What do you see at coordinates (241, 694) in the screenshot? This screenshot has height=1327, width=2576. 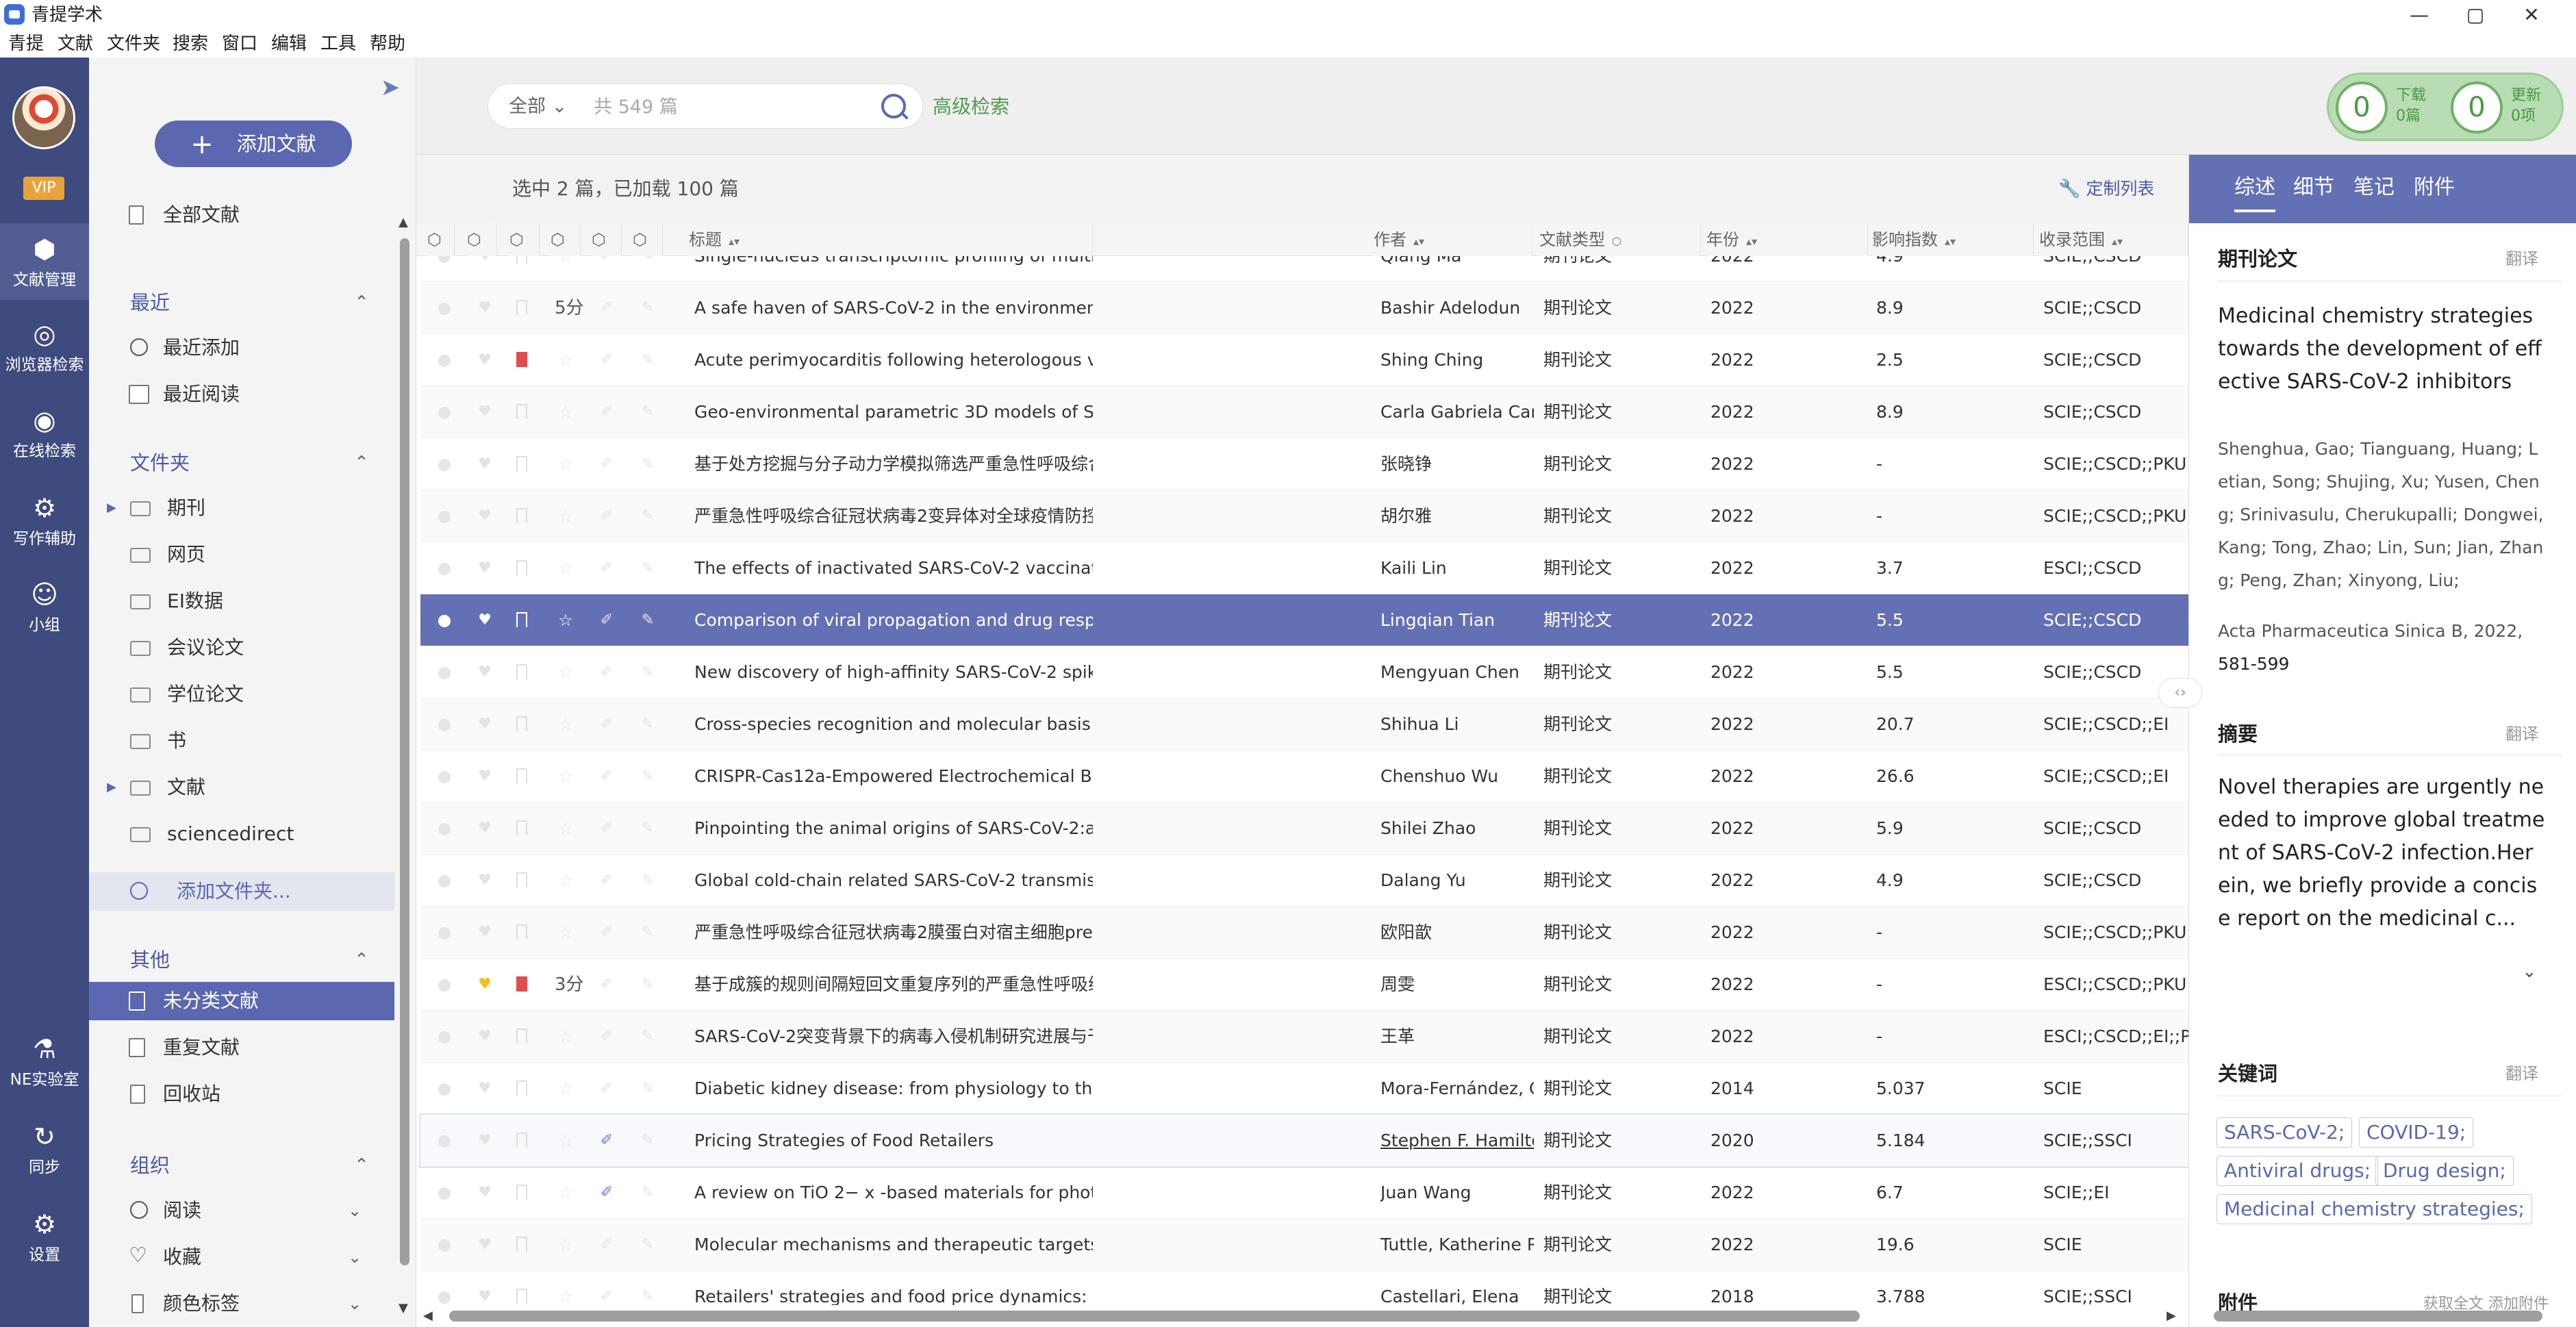 I see `sidebar-folder-thesis: 学位论文` at bounding box center [241, 694].